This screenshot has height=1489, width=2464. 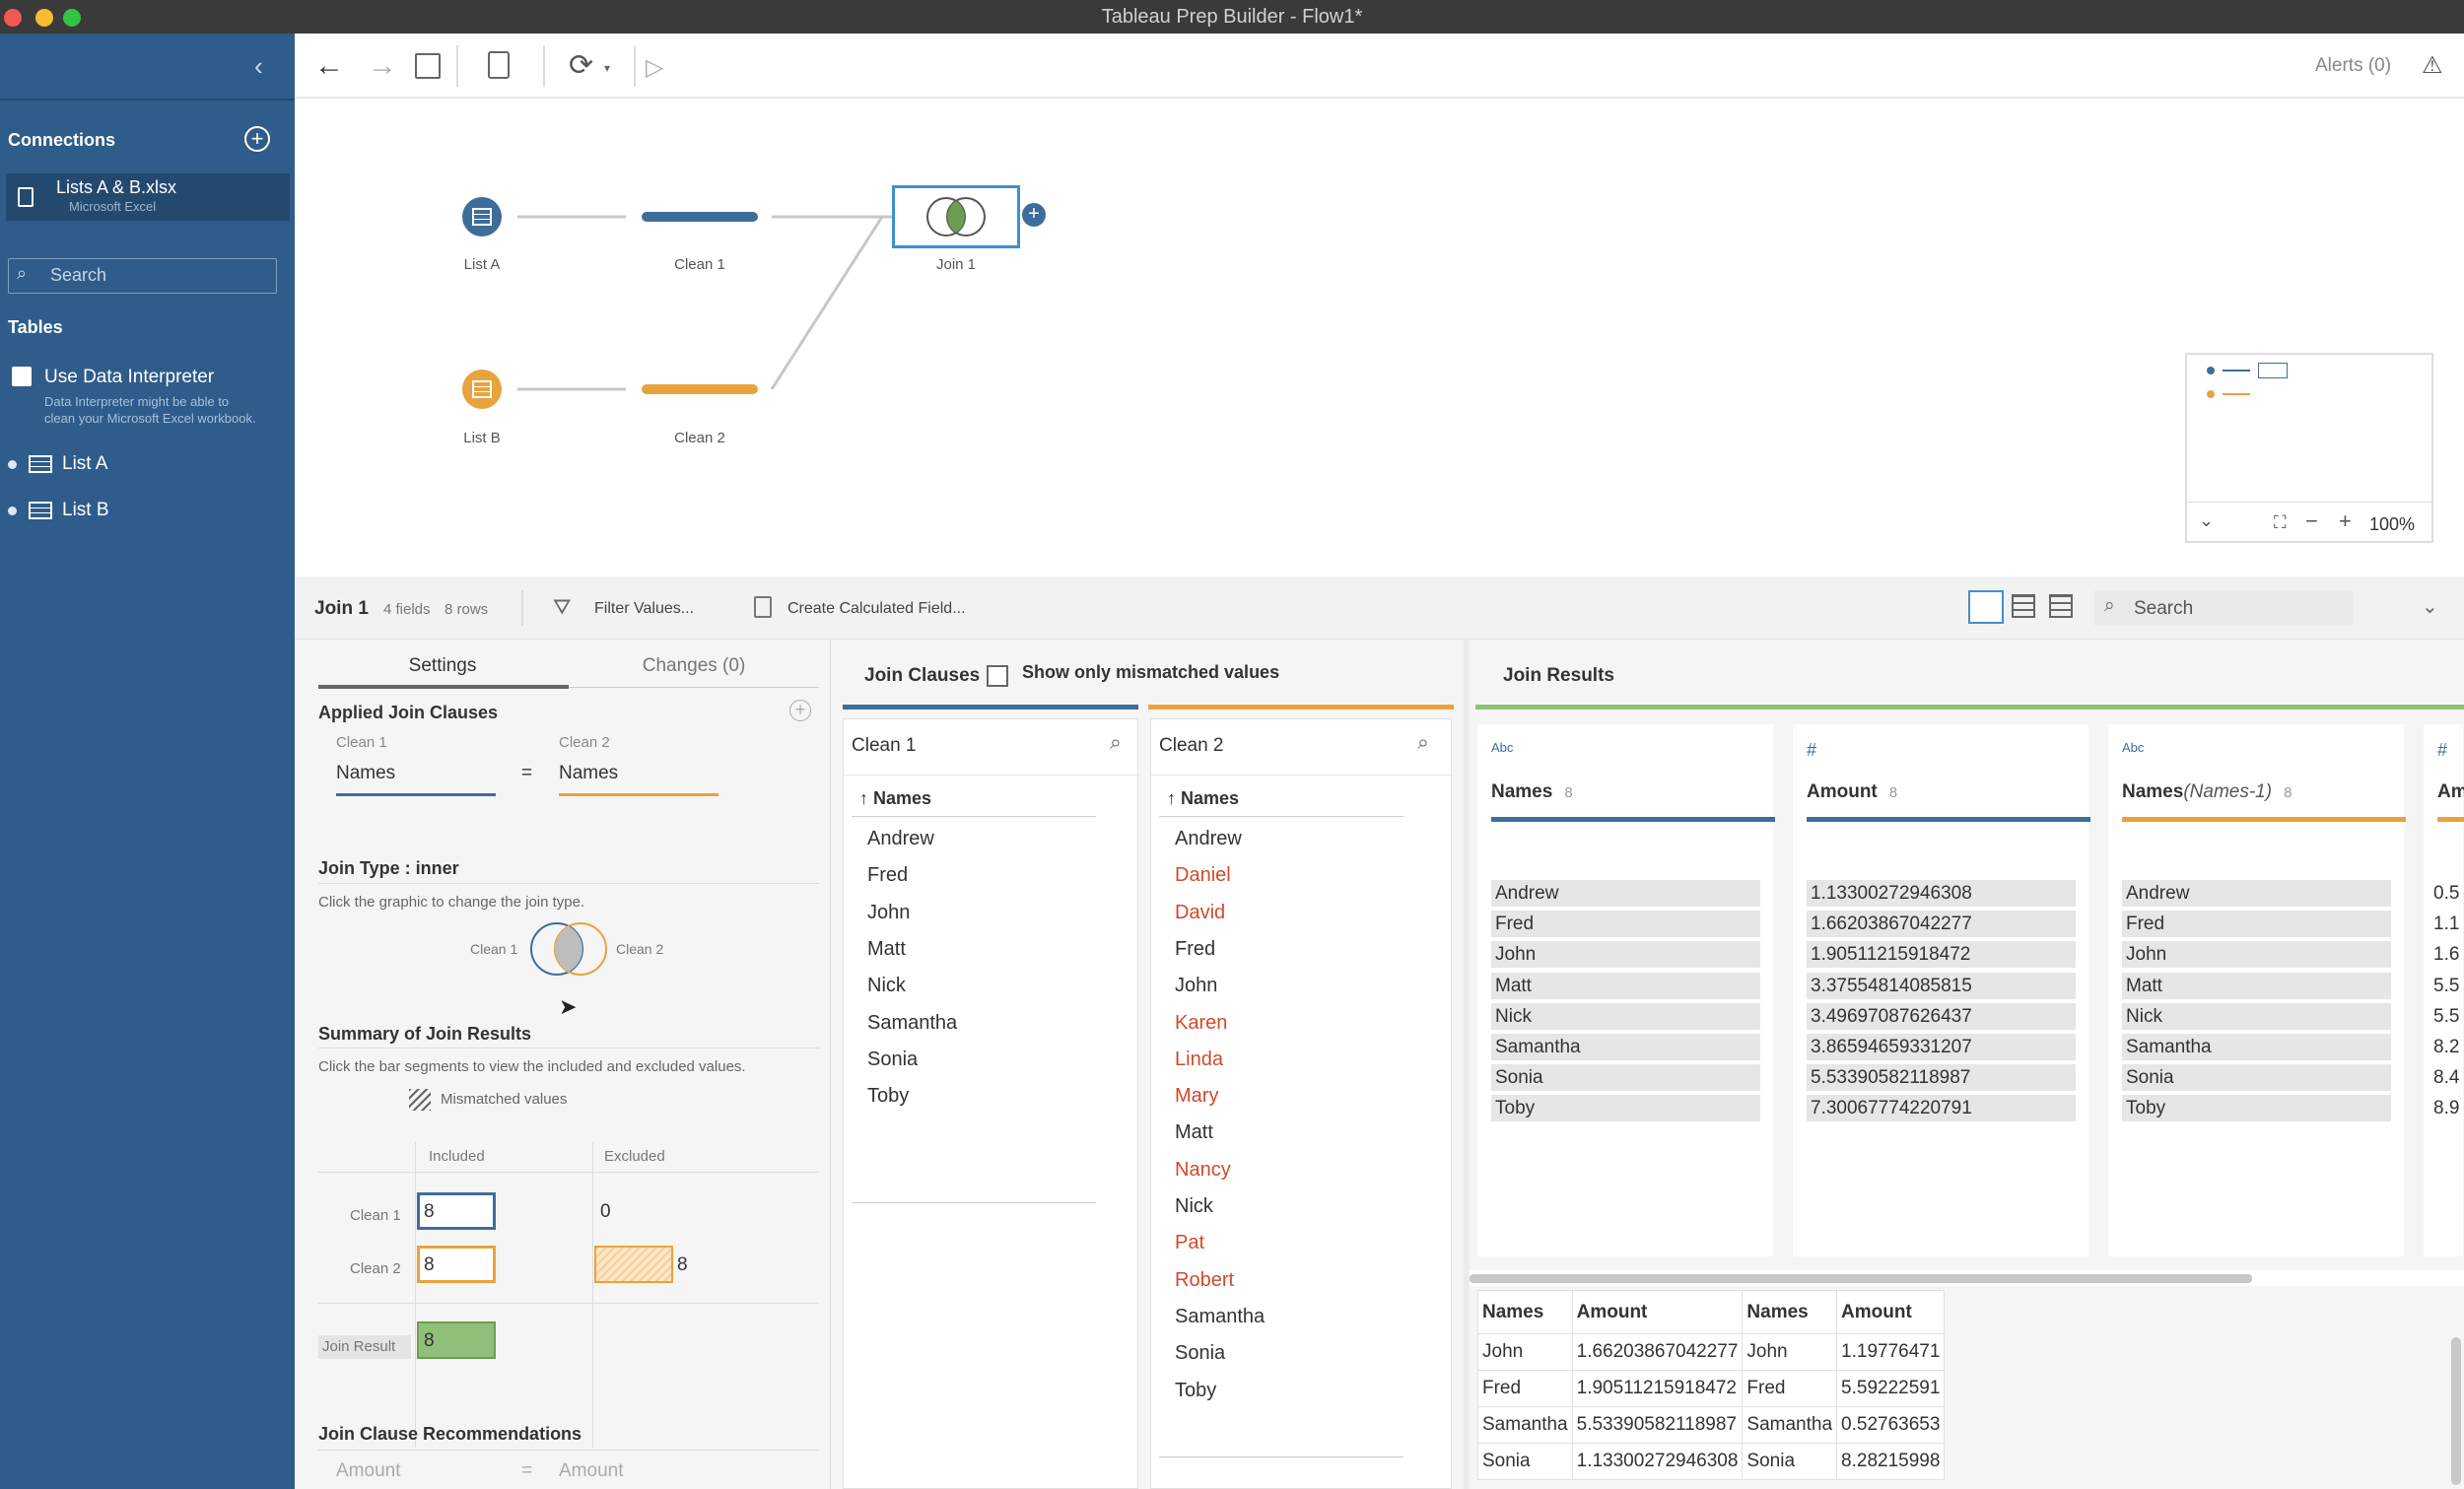 What do you see at coordinates (700, 389) in the screenshot?
I see `clean-2-node` at bounding box center [700, 389].